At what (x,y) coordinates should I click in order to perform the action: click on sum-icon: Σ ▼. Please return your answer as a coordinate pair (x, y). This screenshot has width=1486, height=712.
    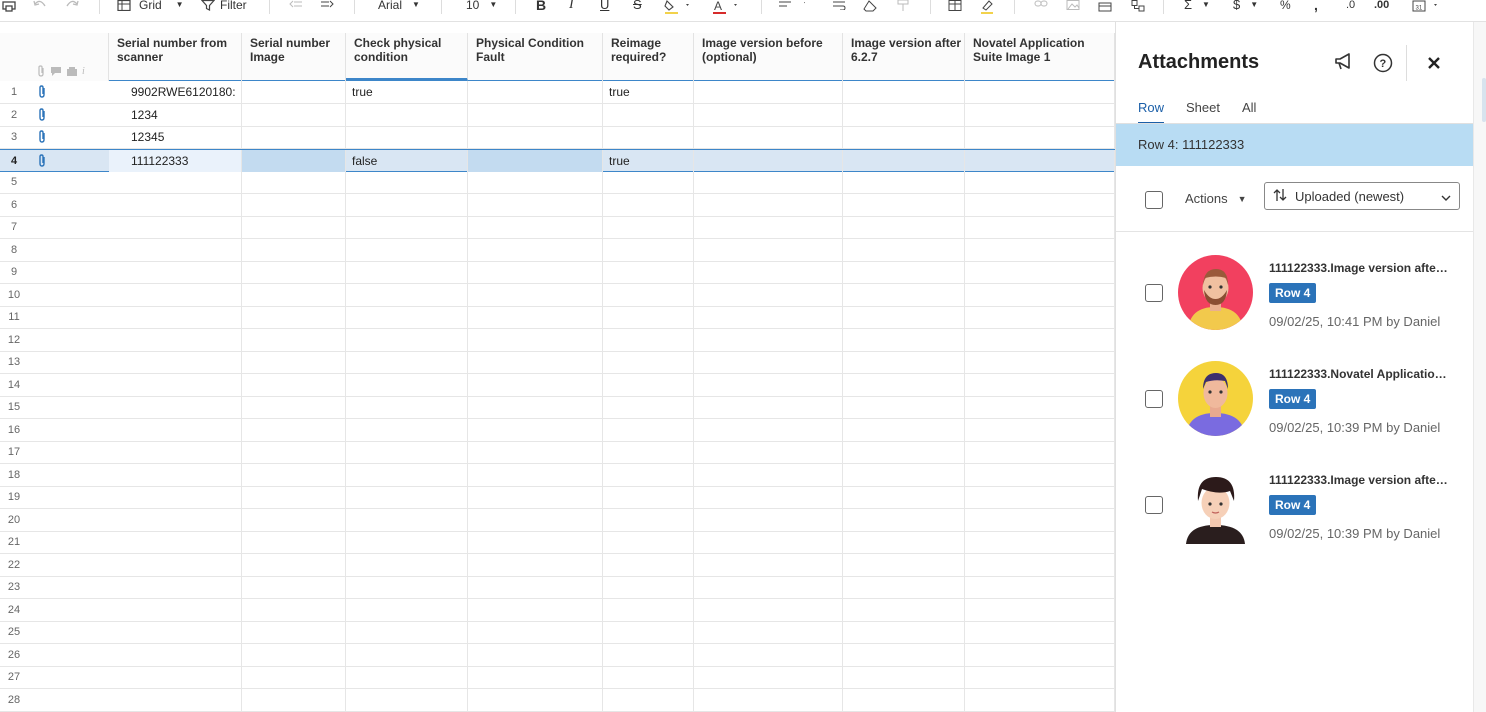
    Looking at the image, I should click on (1197, 7).